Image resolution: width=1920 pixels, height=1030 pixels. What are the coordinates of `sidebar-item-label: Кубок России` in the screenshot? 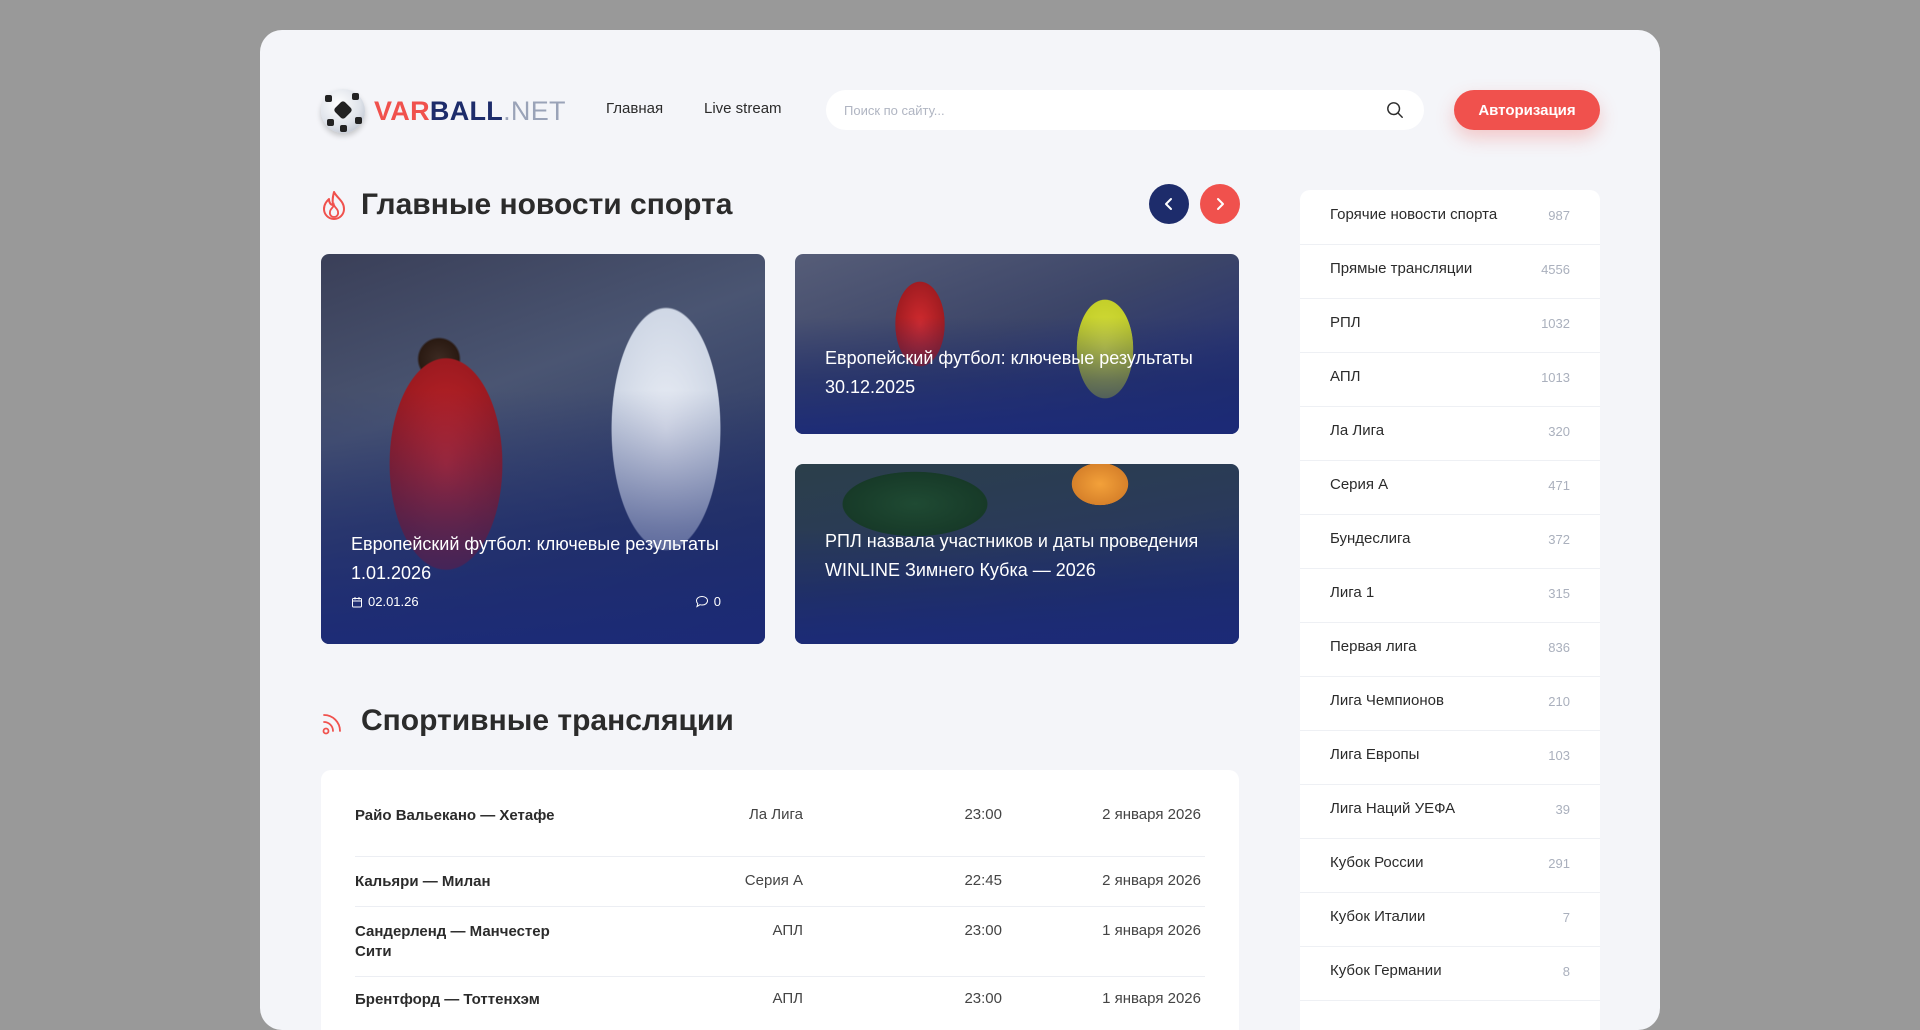 It's located at (1377, 862).